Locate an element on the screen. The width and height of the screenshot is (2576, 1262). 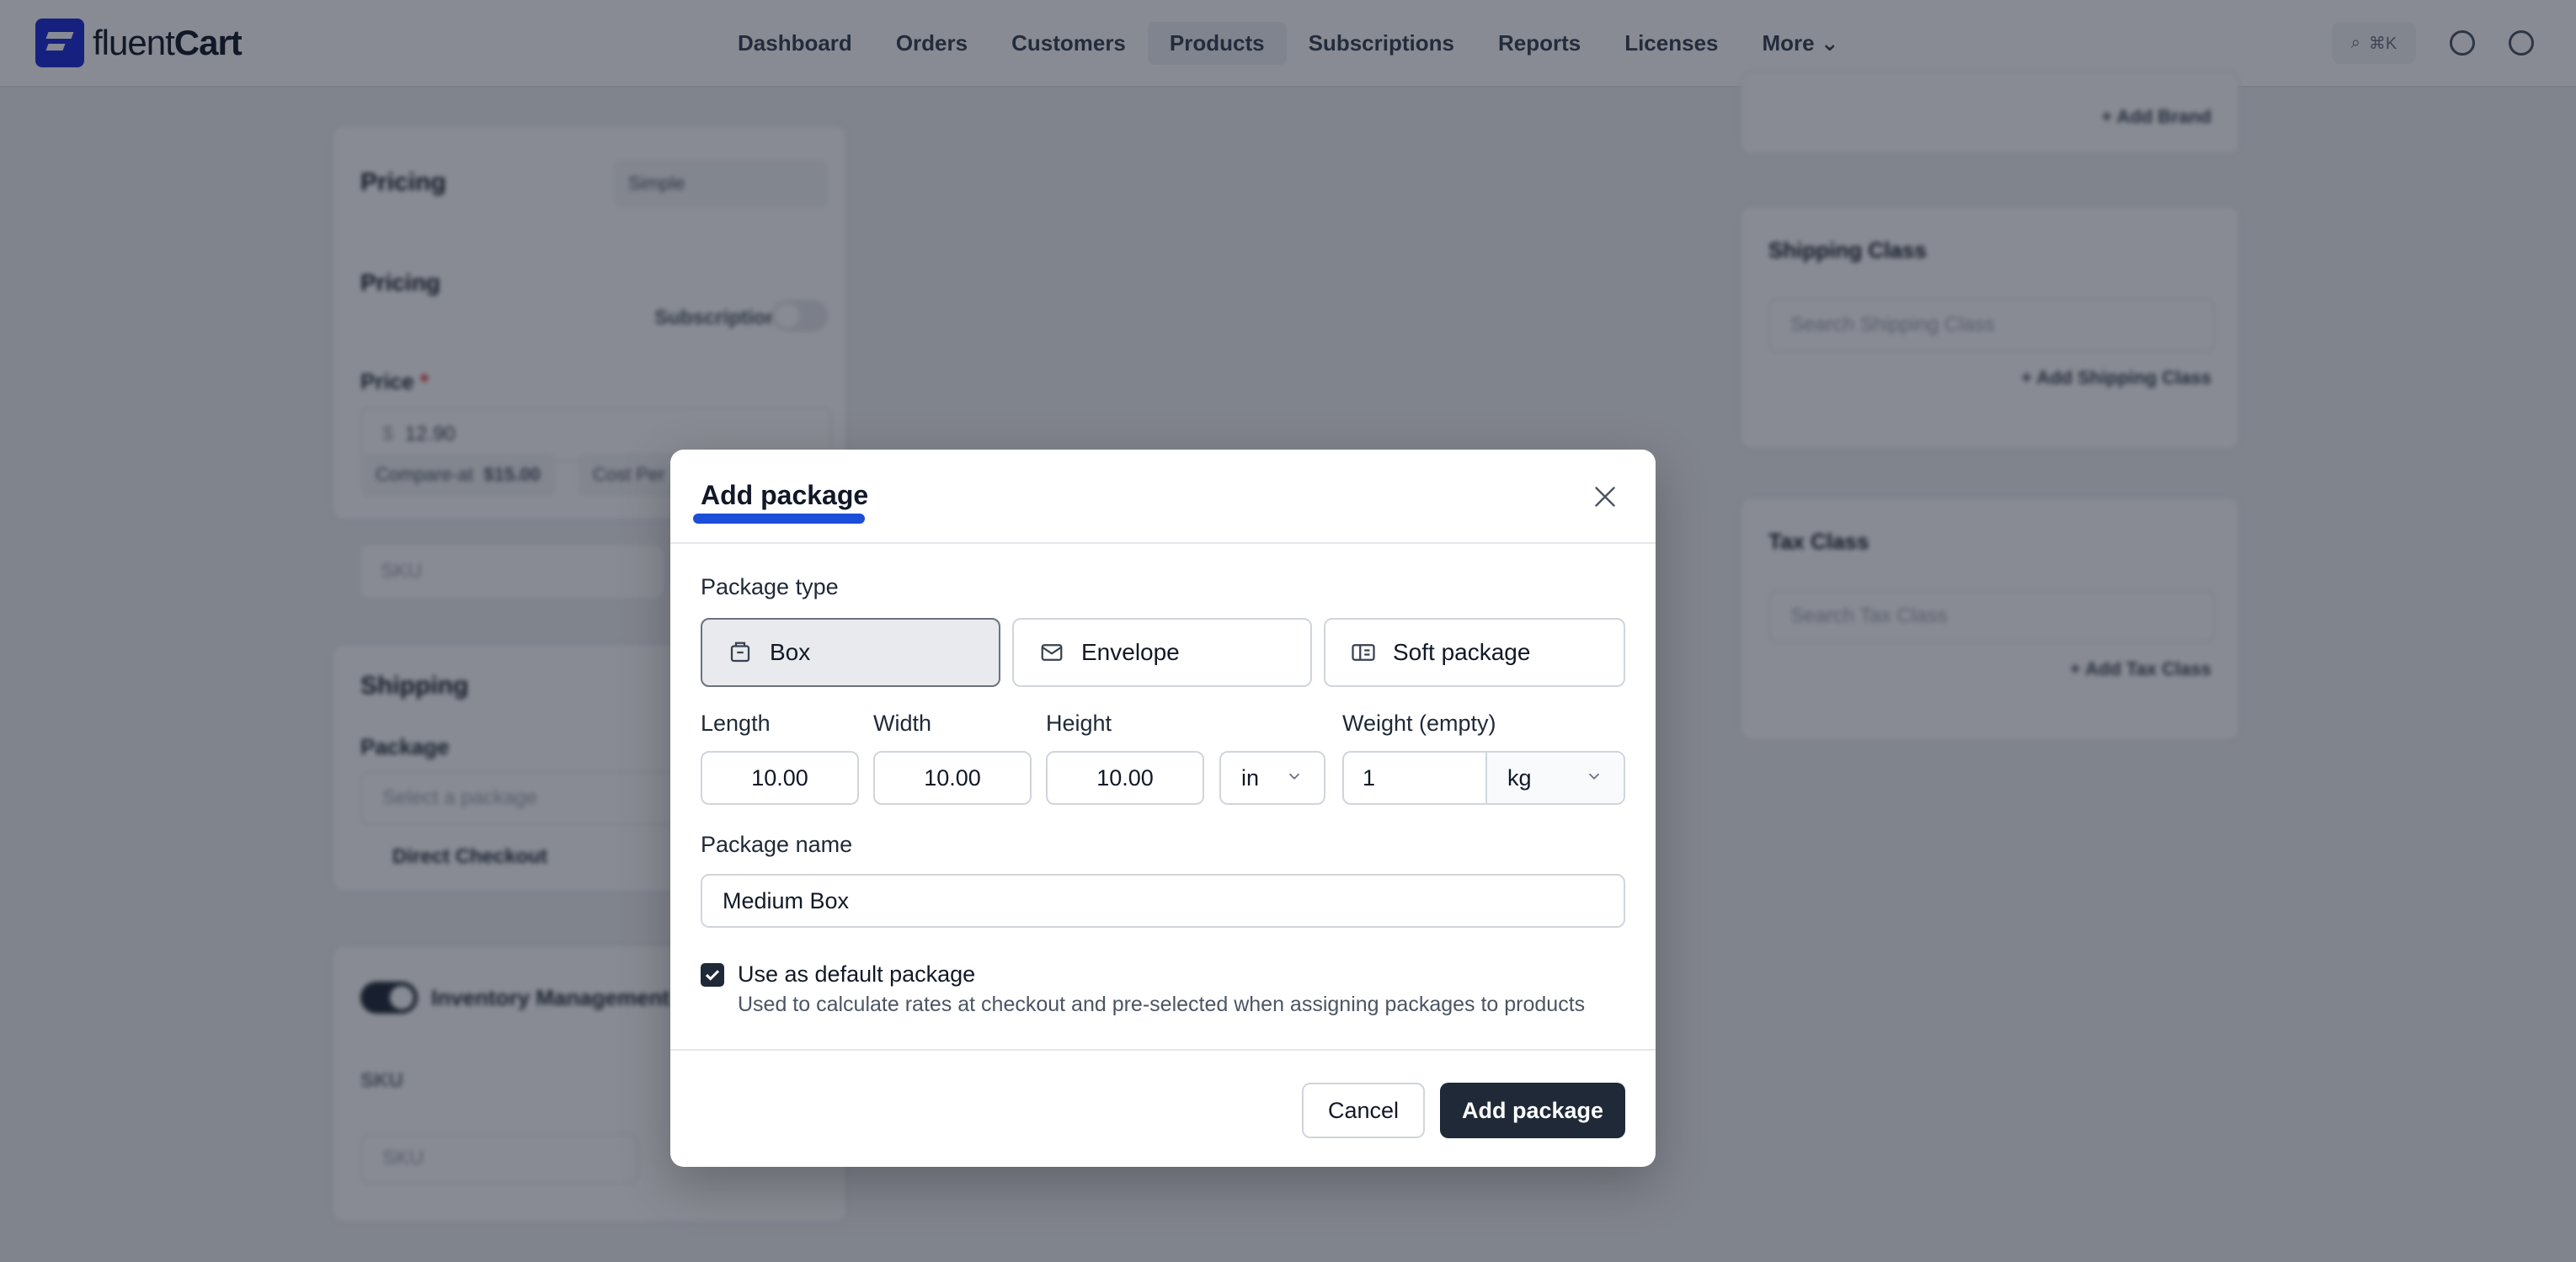
title-highlight-underline is located at coordinates (779, 519).